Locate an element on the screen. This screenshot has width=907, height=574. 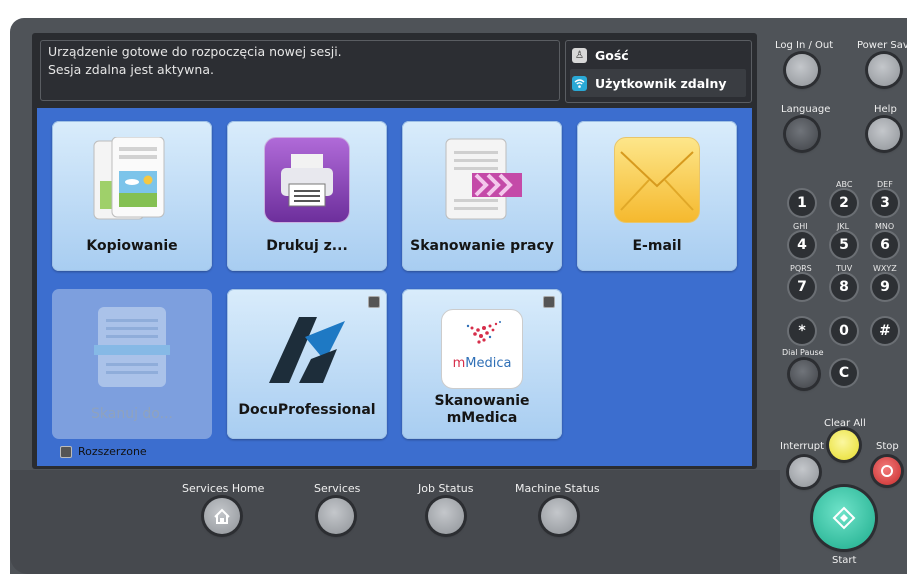
key-8: 8 is located at coordinates (844, 287).